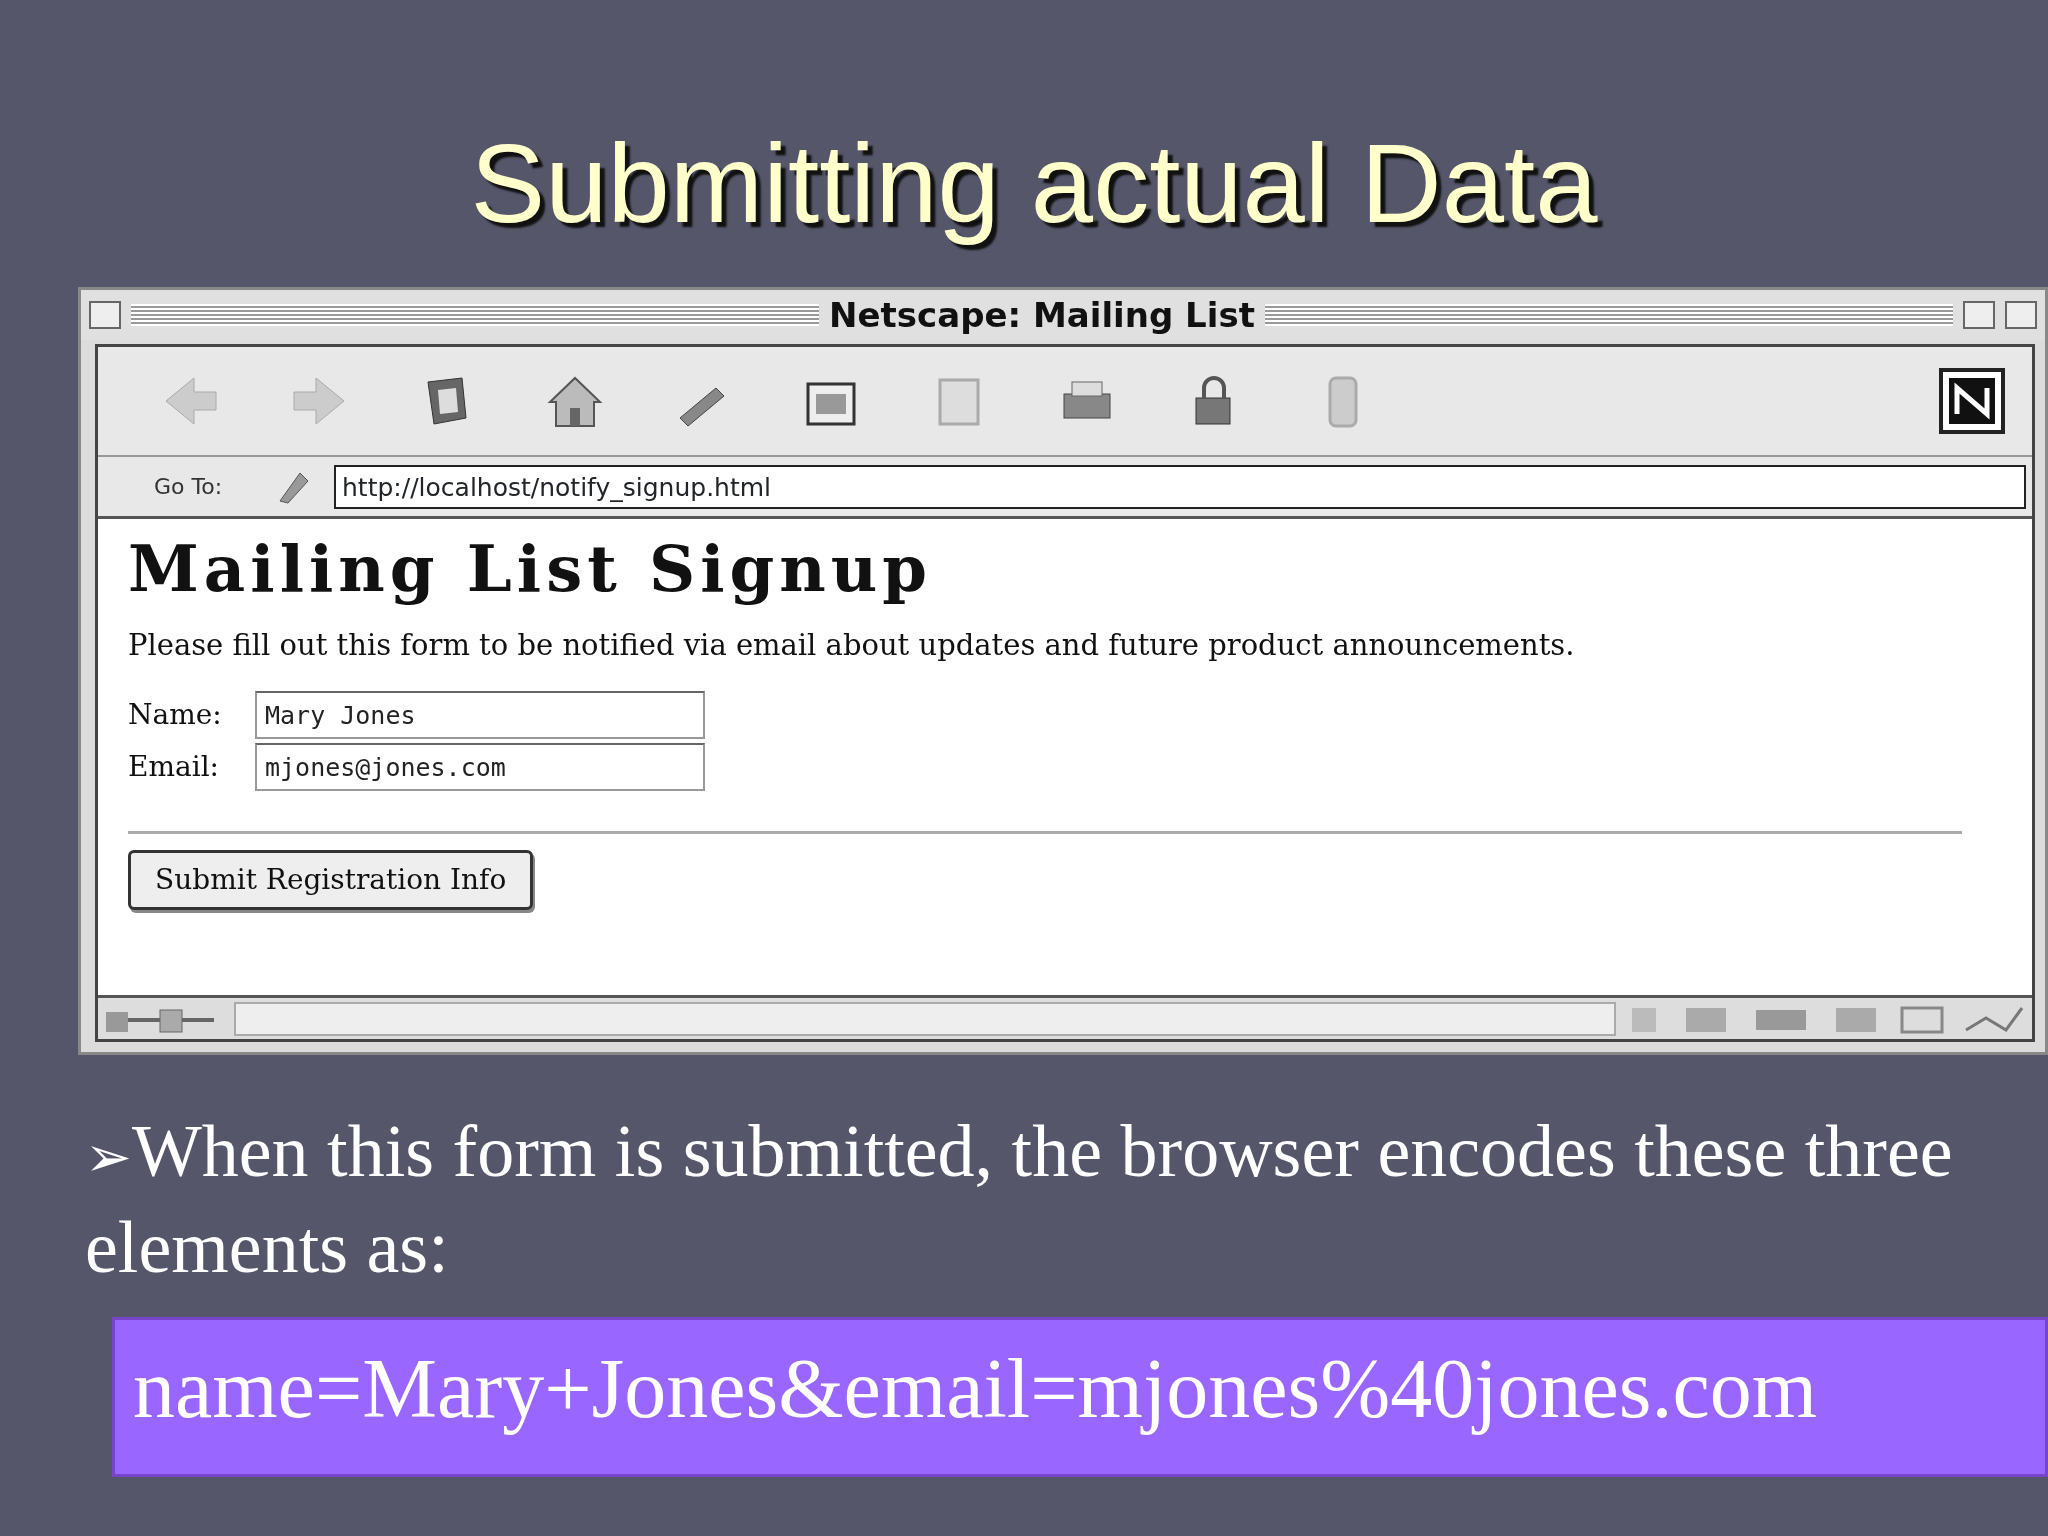 Image resolution: width=2048 pixels, height=1536 pixels. I want to click on encoded-string: name=Mary+Jones&email=mjones%40jones.com, so click(1080, 1397).